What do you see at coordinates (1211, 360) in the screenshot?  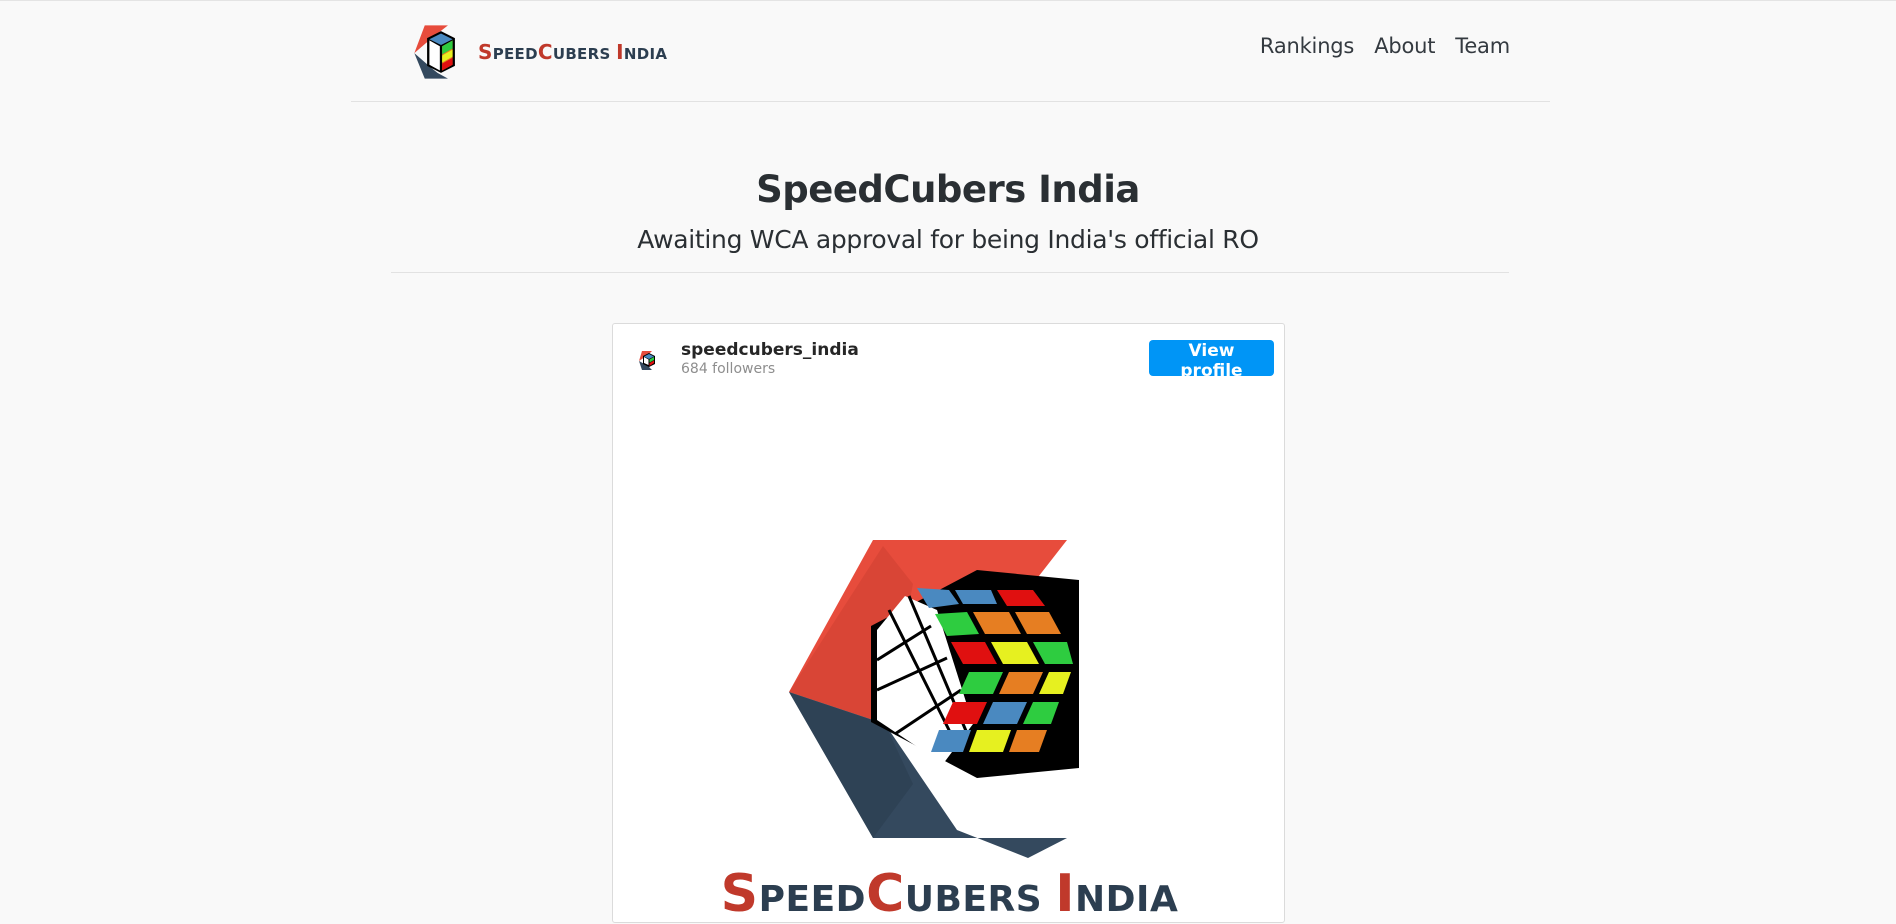 I see `view-profile-button: View profile` at bounding box center [1211, 360].